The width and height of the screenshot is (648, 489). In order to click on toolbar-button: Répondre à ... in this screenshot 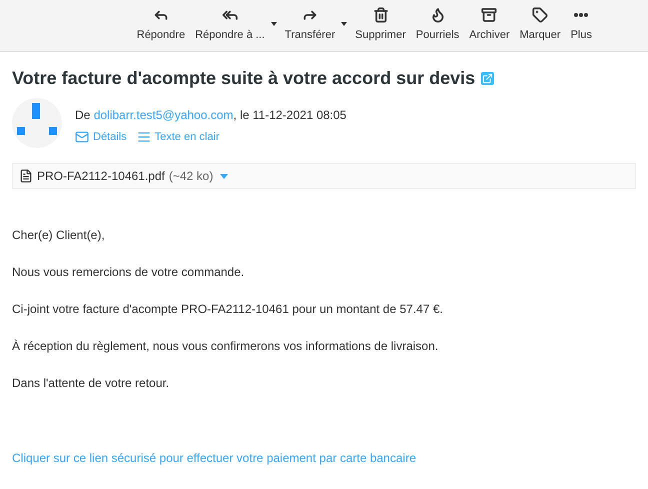, I will do `click(235, 25)`.